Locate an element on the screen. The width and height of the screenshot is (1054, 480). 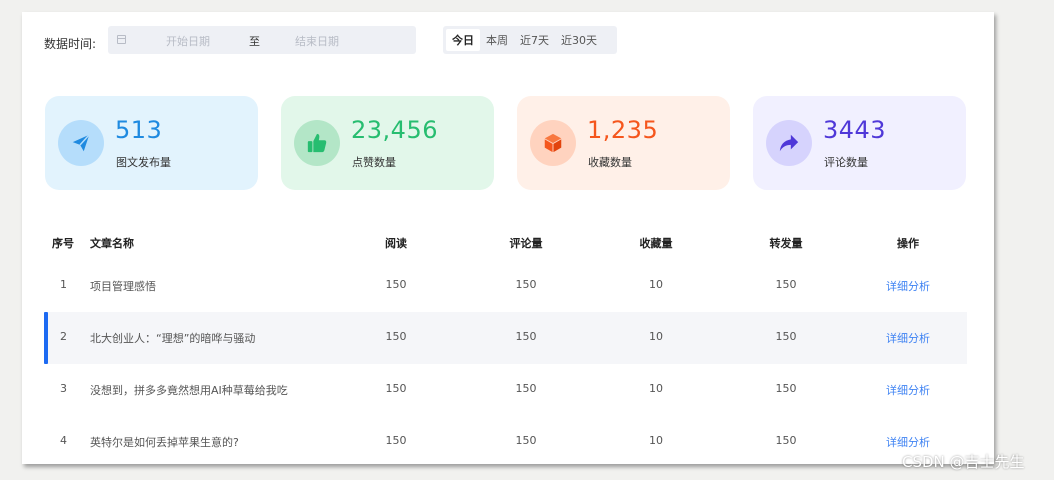
watermark: CSDN @吉士先生 is located at coordinates (963, 462).